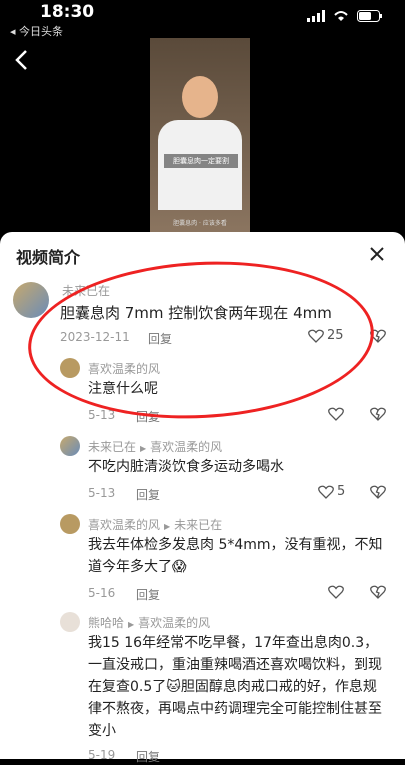 This screenshot has height=765, width=405. What do you see at coordinates (102, 593) in the screenshot?
I see `comment-date: 5-16` at bounding box center [102, 593].